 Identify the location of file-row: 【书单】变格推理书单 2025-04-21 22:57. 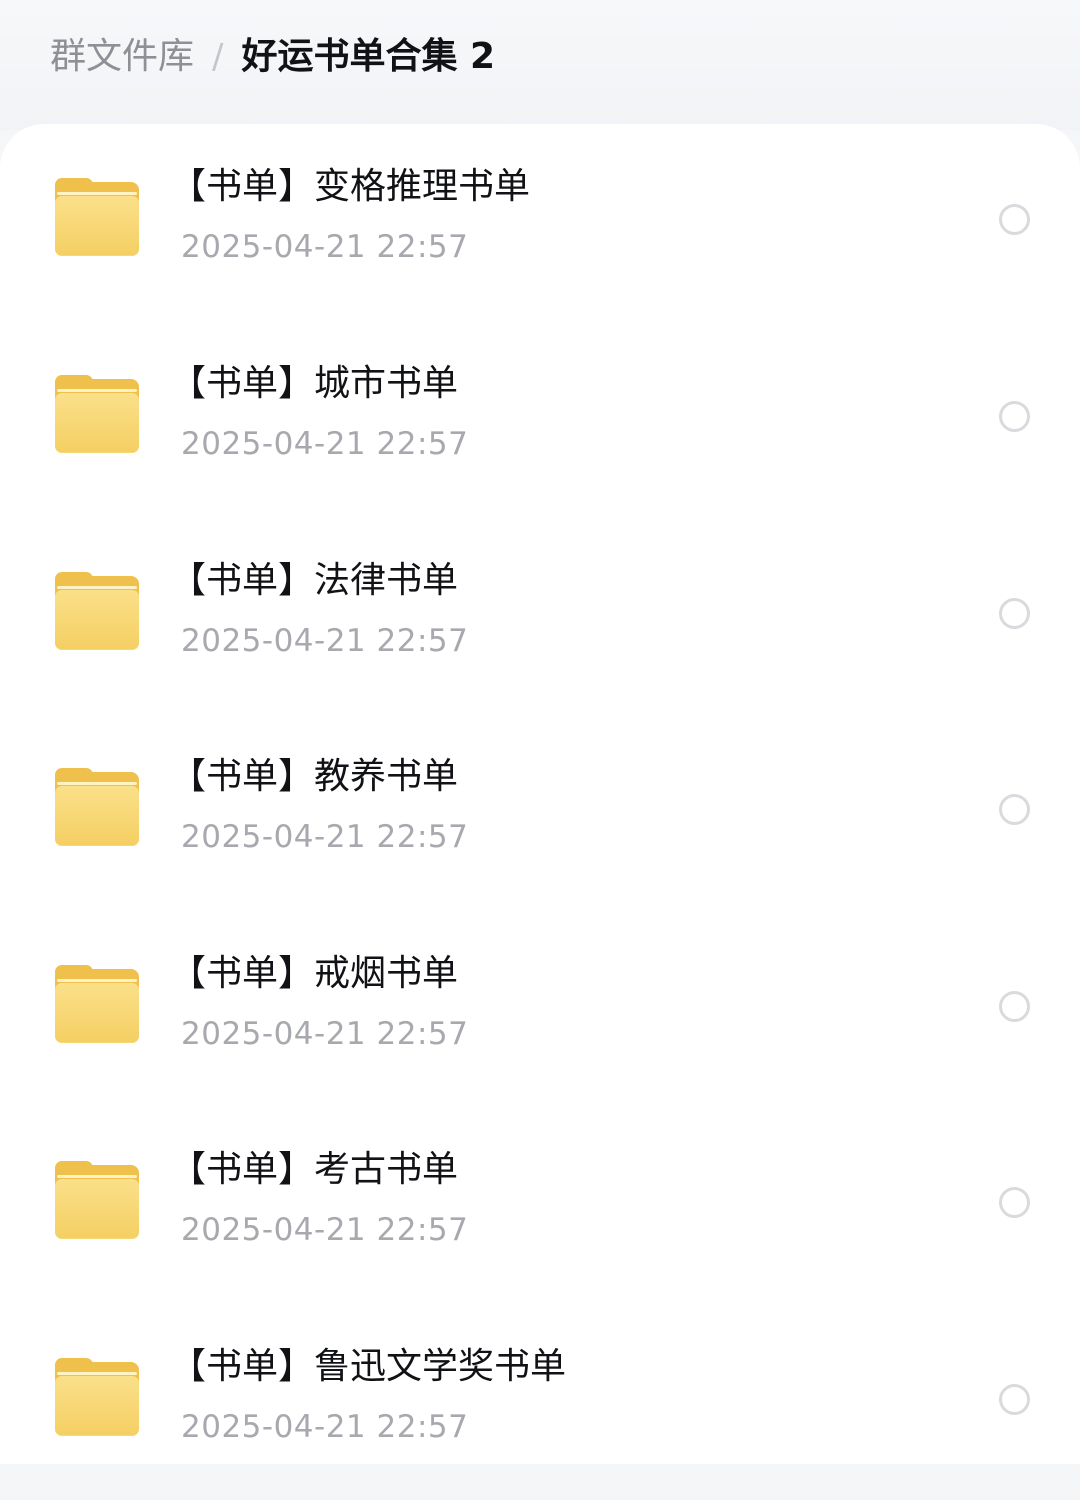
(540, 222).